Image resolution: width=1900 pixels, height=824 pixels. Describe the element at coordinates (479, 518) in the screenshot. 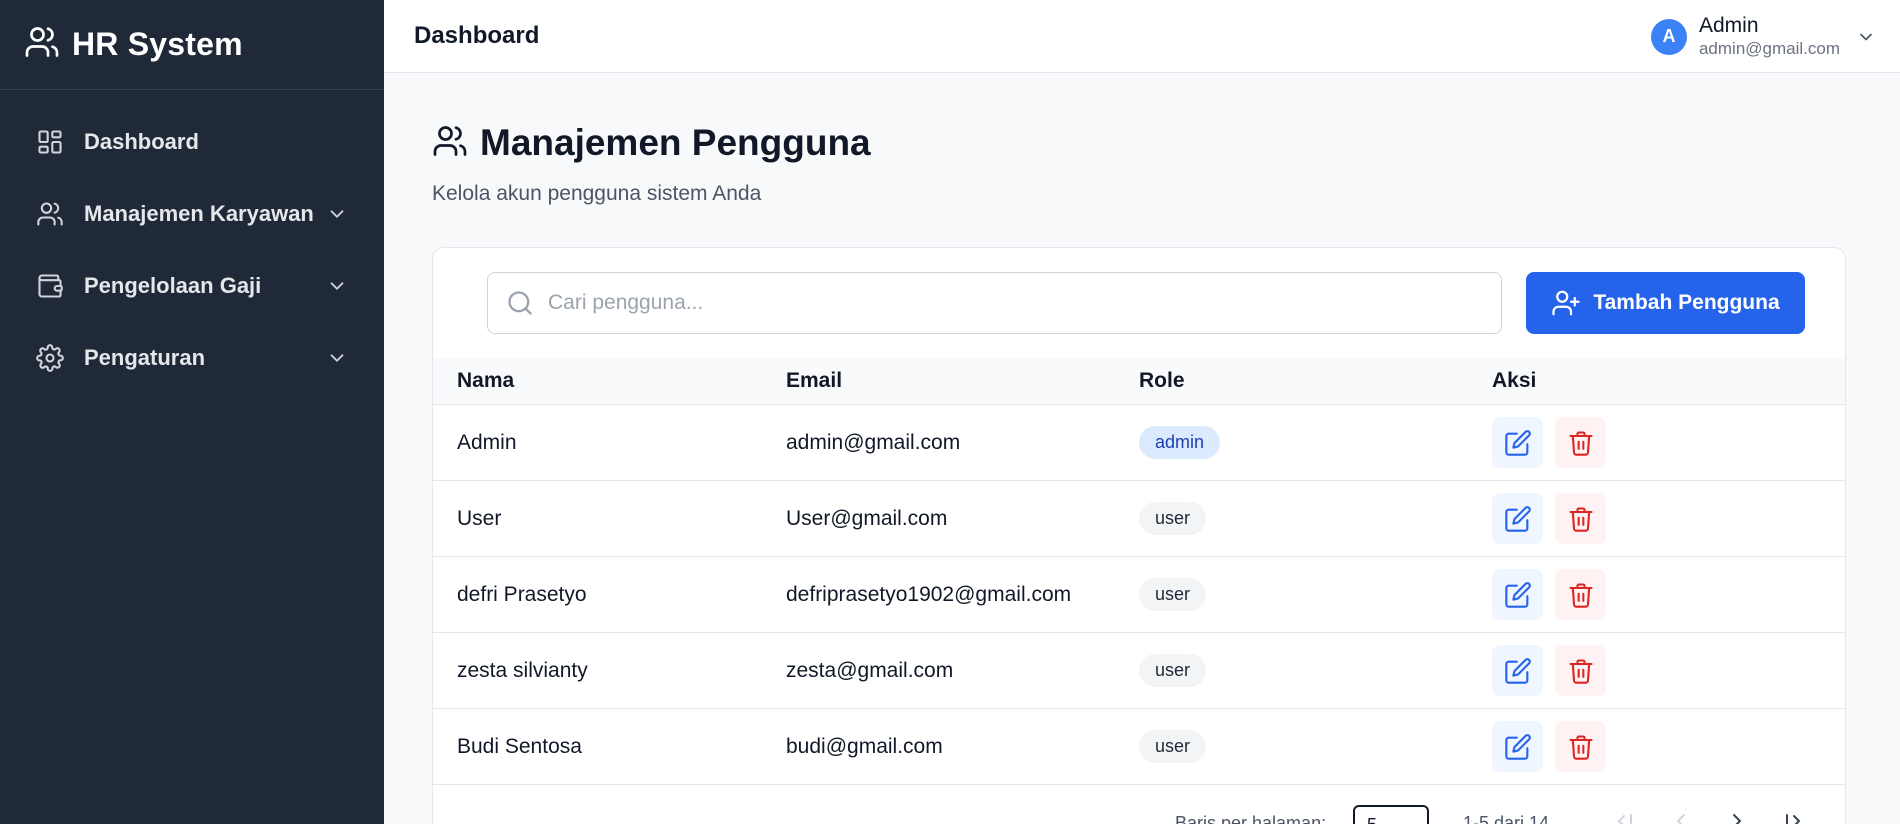

I see `user-name-cell: User` at that location.